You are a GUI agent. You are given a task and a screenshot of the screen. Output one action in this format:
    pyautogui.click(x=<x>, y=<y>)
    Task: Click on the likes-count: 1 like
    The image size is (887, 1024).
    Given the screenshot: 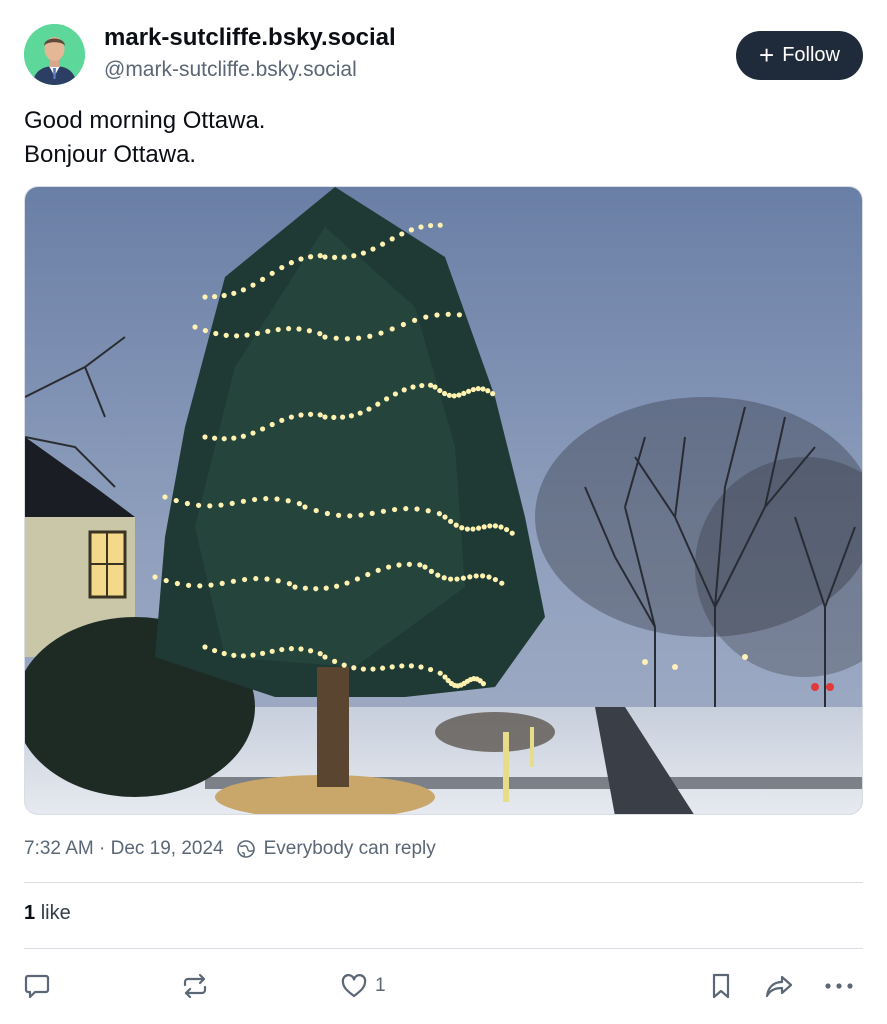 What is the action you would take?
    pyautogui.click(x=47, y=913)
    